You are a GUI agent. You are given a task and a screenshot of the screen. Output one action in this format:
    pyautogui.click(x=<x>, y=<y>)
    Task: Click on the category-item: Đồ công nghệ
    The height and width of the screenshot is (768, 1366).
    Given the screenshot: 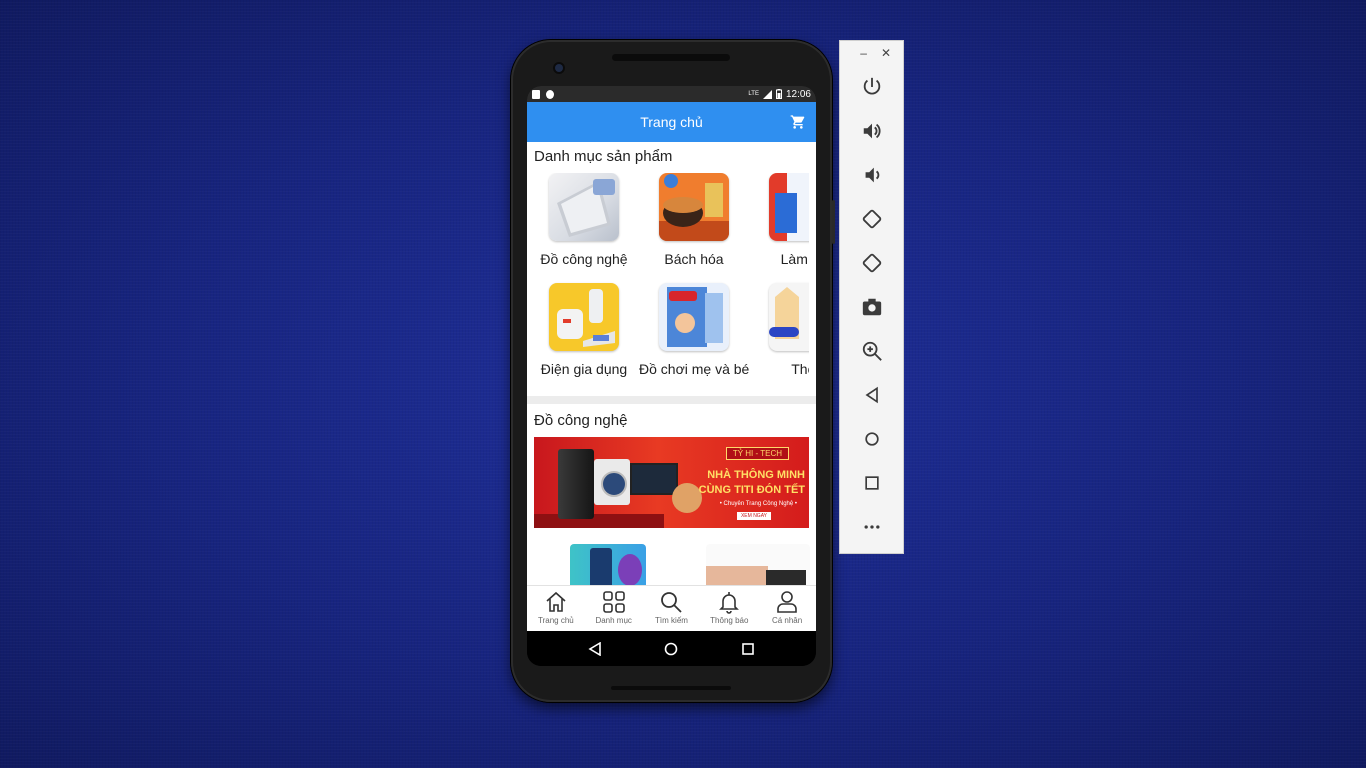 What is the action you would take?
    pyautogui.click(x=586, y=220)
    